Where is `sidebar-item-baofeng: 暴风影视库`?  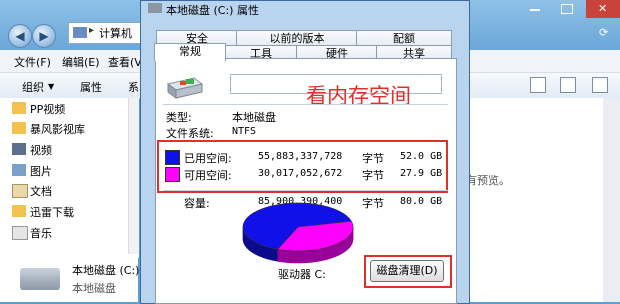
sidebar-item-baofeng: 暴风影视库 is located at coordinates (57, 129).